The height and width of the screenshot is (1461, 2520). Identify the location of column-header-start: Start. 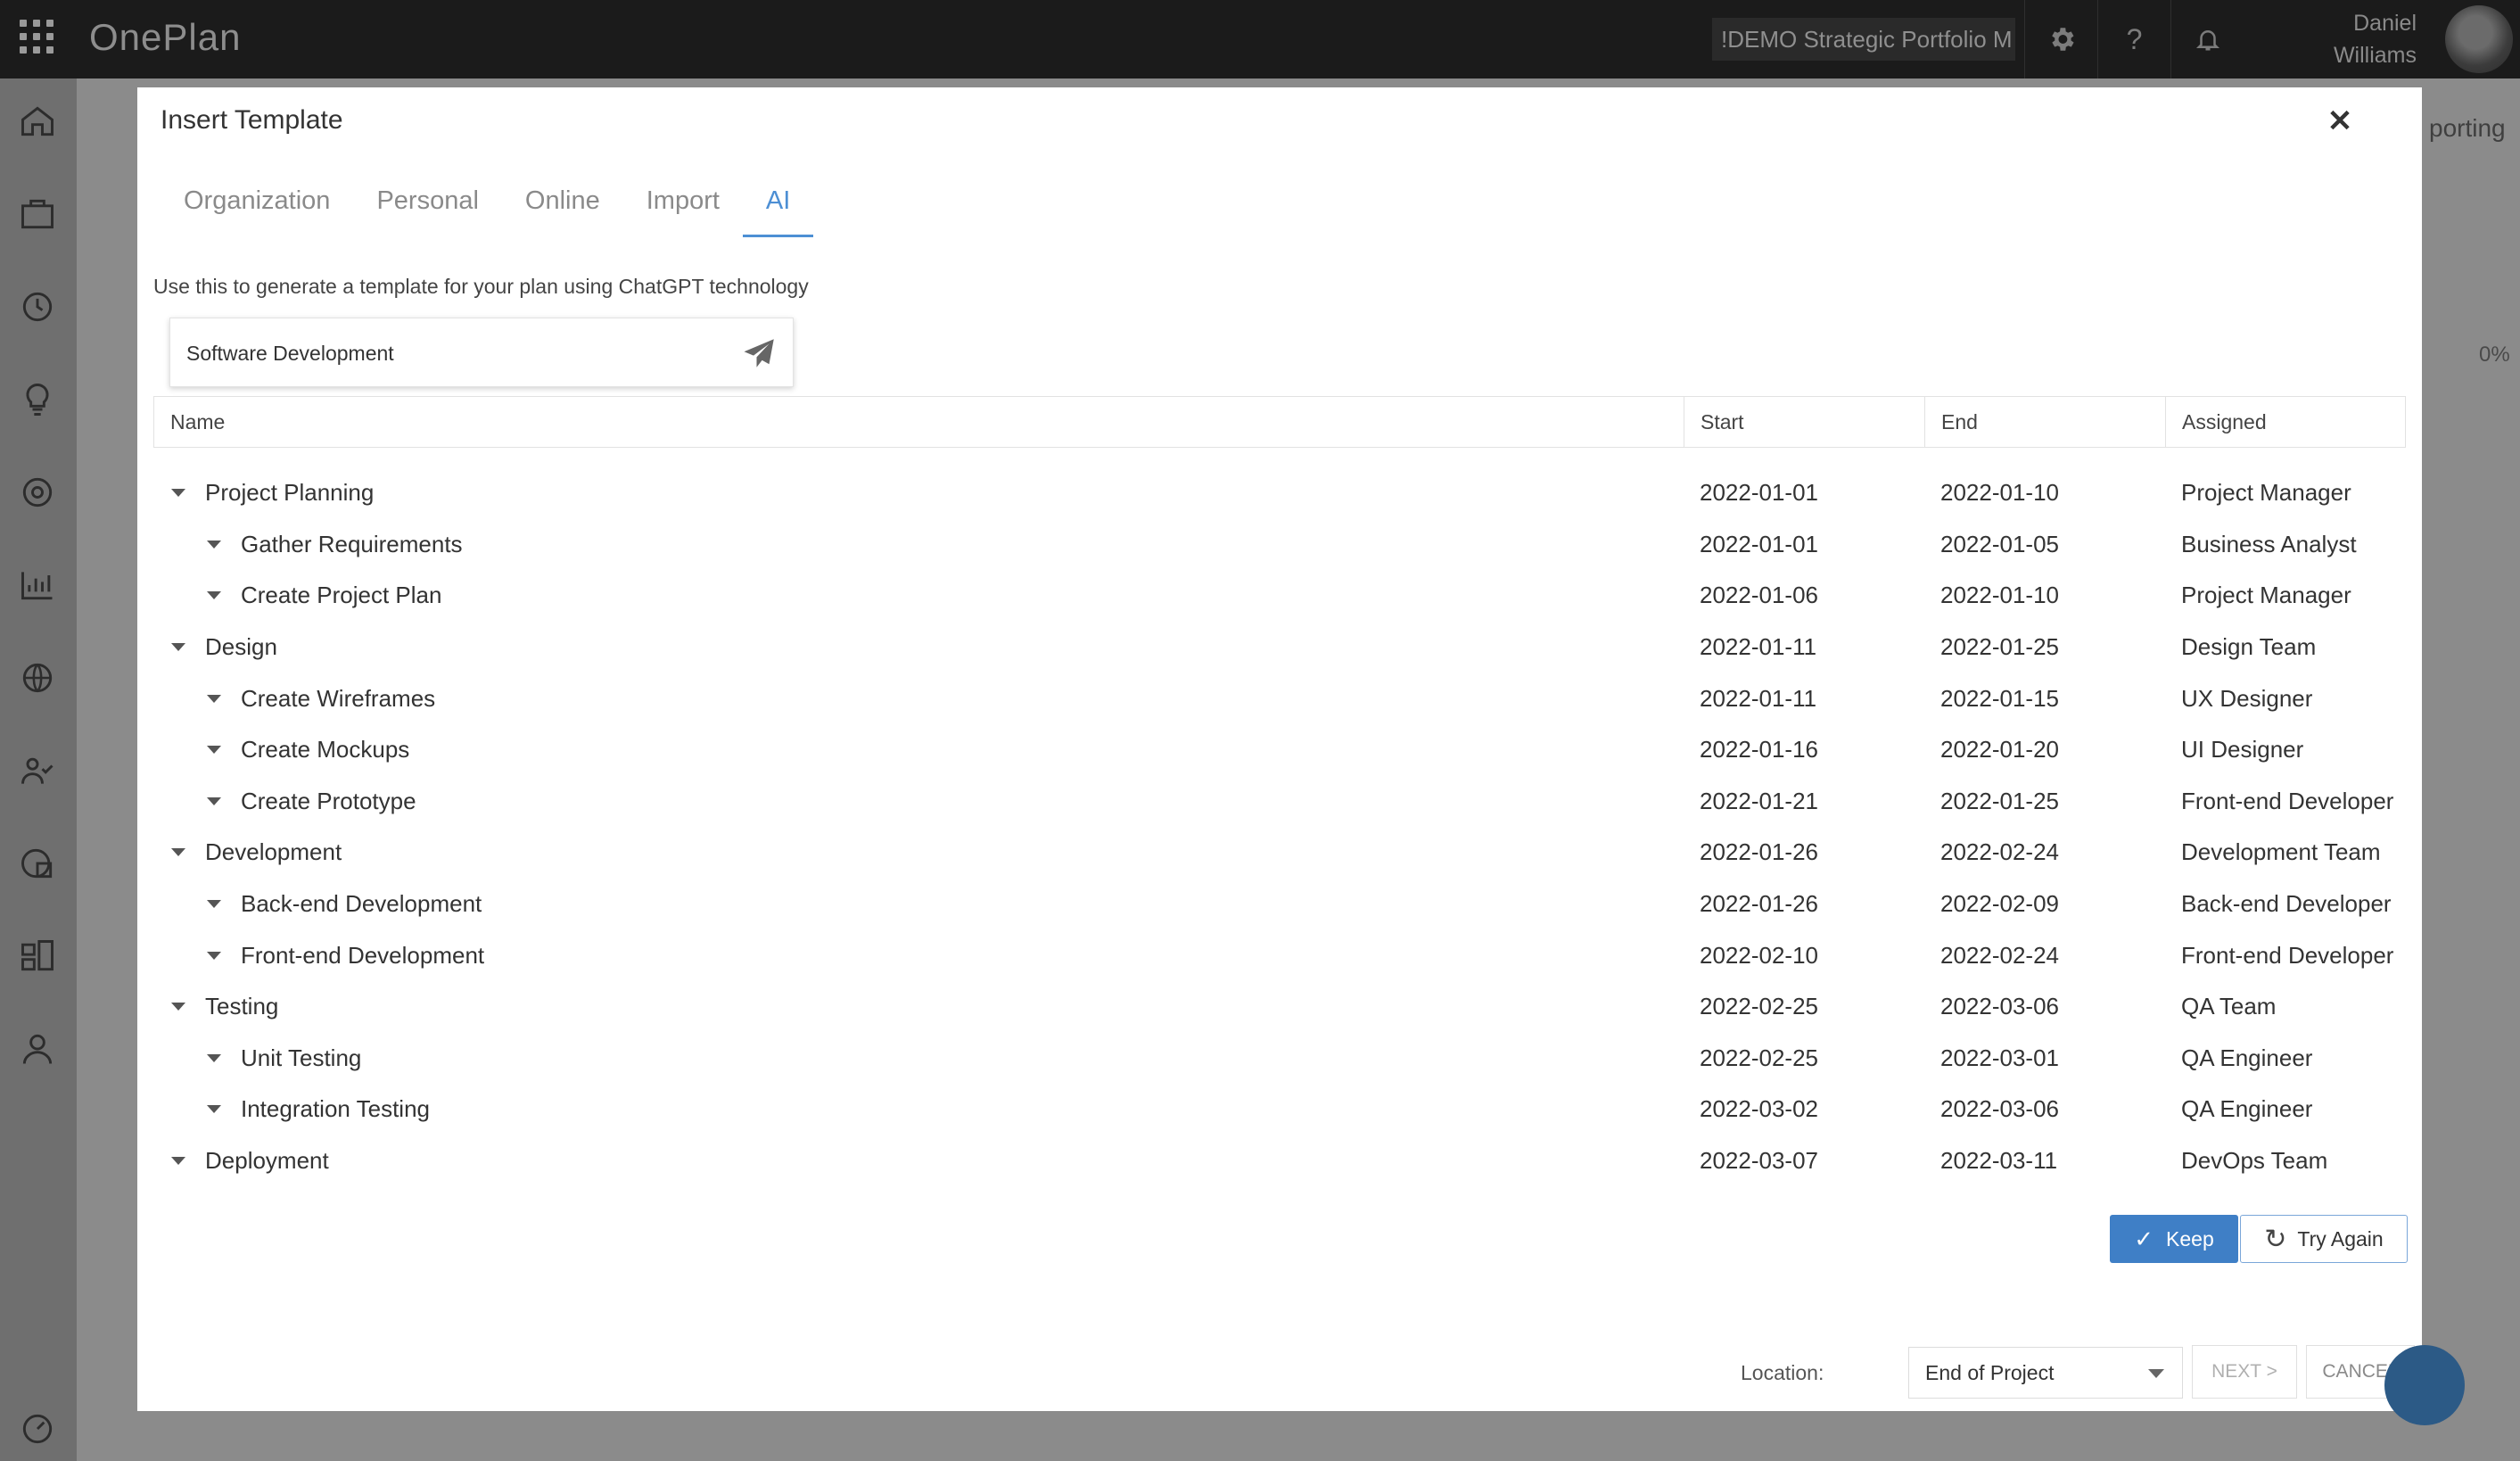
(1805, 422).